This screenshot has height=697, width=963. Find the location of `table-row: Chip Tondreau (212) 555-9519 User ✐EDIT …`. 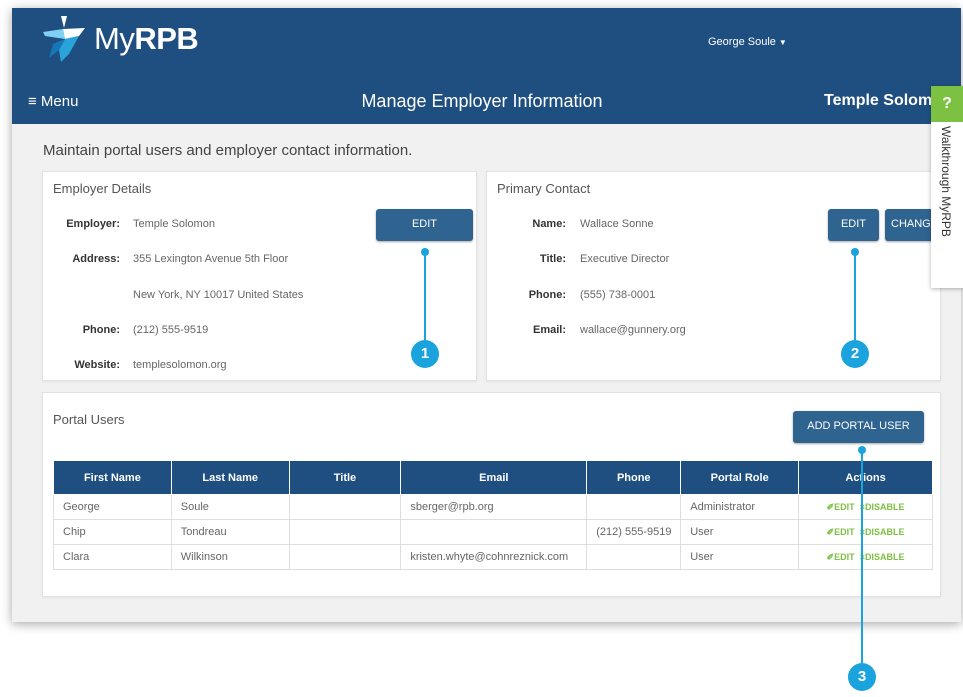

table-row: Chip Tondreau (212) 555-9519 User ✐EDIT … is located at coordinates (493, 532).